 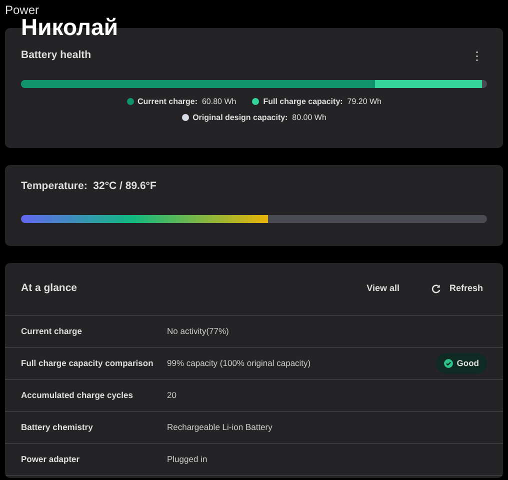 I want to click on view-all-link: View all, so click(x=383, y=289).